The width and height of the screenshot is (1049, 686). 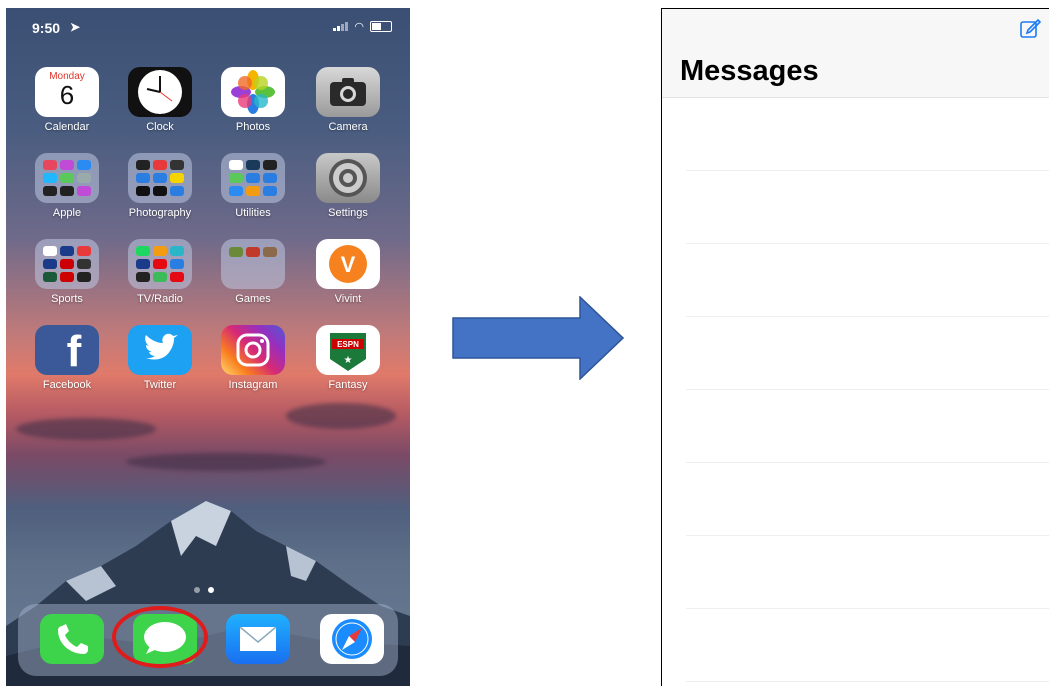 What do you see at coordinates (67, 385) in the screenshot?
I see `app-label: Facebook` at bounding box center [67, 385].